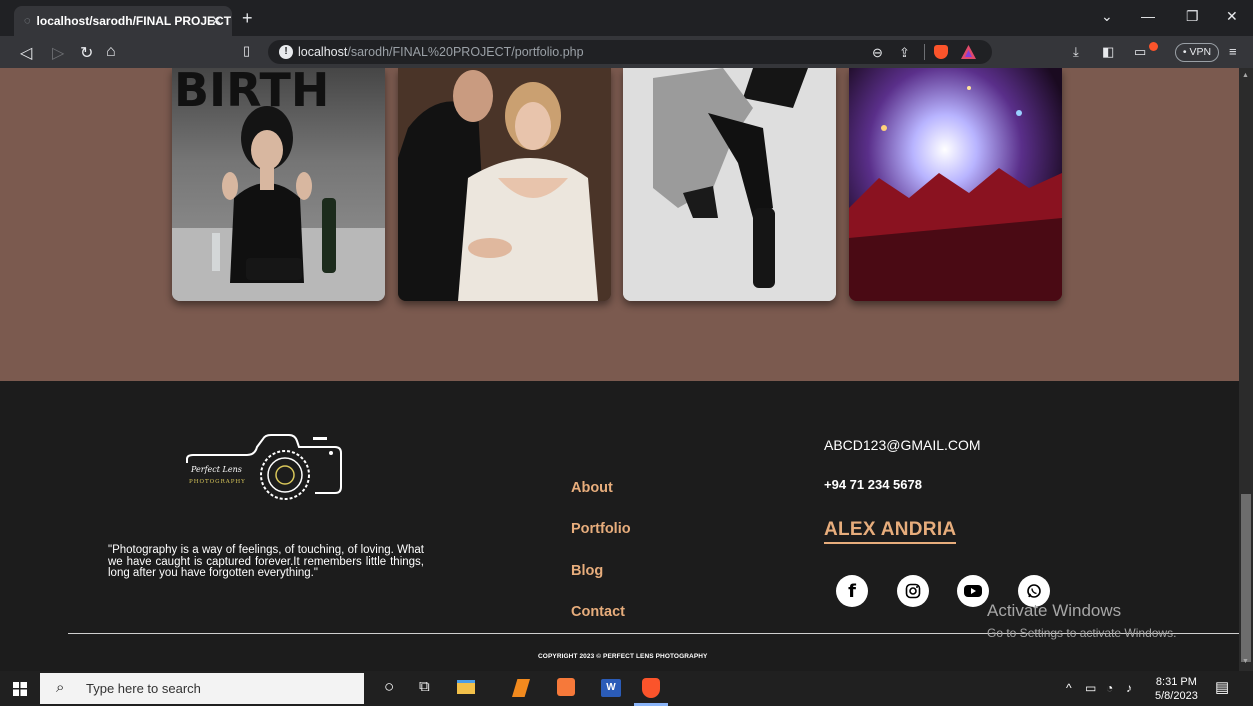  What do you see at coordinates (924, 52) in the screenshot?
I see `url-divider` at bounding box center [924, 52].